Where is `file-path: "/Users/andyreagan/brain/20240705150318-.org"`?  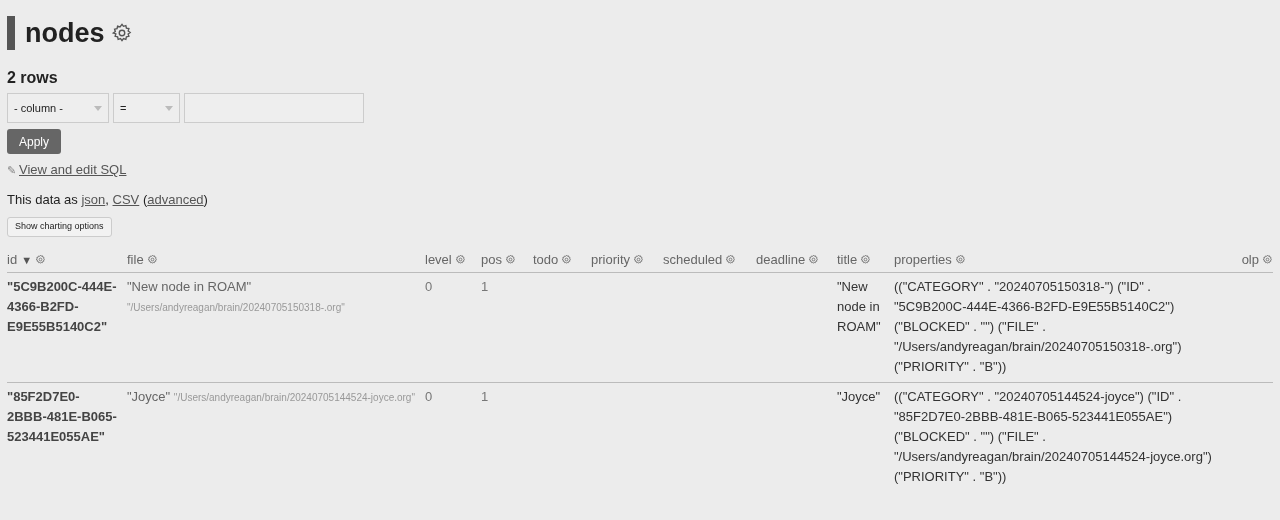 file-path: "/Users/andyreagan/brain/20240705150318-.org" is located at coordinates (236, 307).